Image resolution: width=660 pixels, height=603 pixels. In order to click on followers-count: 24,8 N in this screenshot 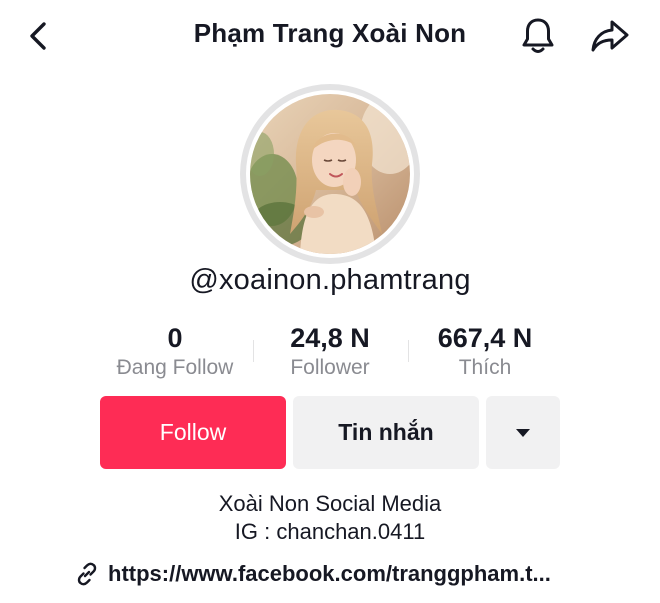, I will do `click(330, 338)`.